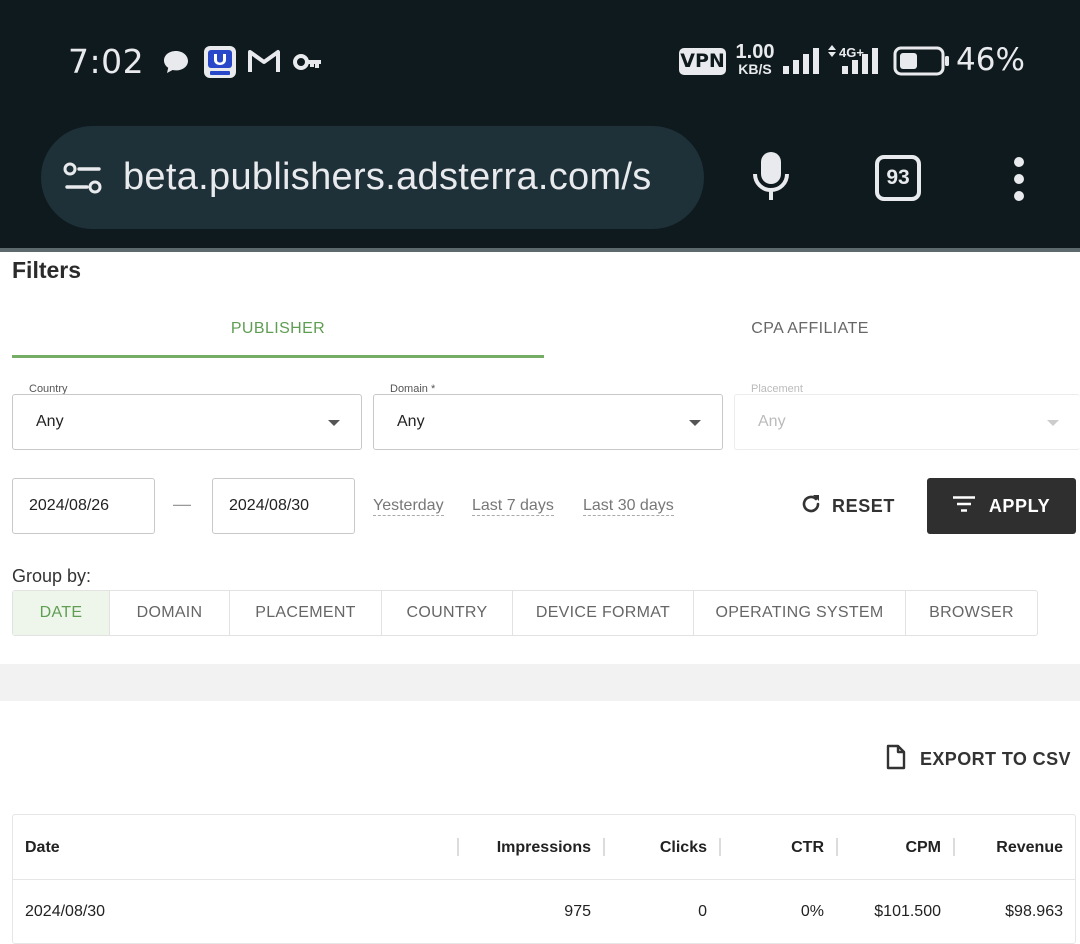 The width and height of the screenshot is (1080, 944). What do you see at coordinates (898, 178) in the screenshot?
I see `tab-switcher-button: 93` at bounding box center [898, 178].